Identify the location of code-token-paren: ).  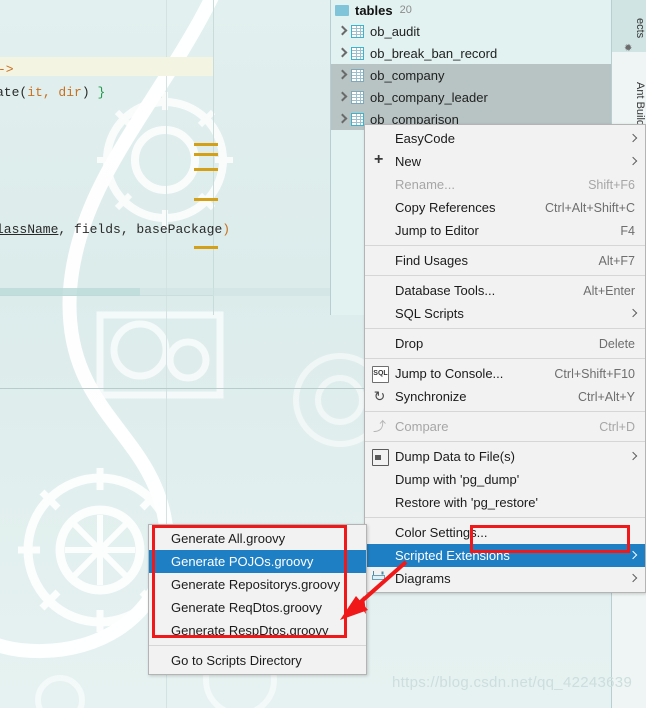
(226, 229).